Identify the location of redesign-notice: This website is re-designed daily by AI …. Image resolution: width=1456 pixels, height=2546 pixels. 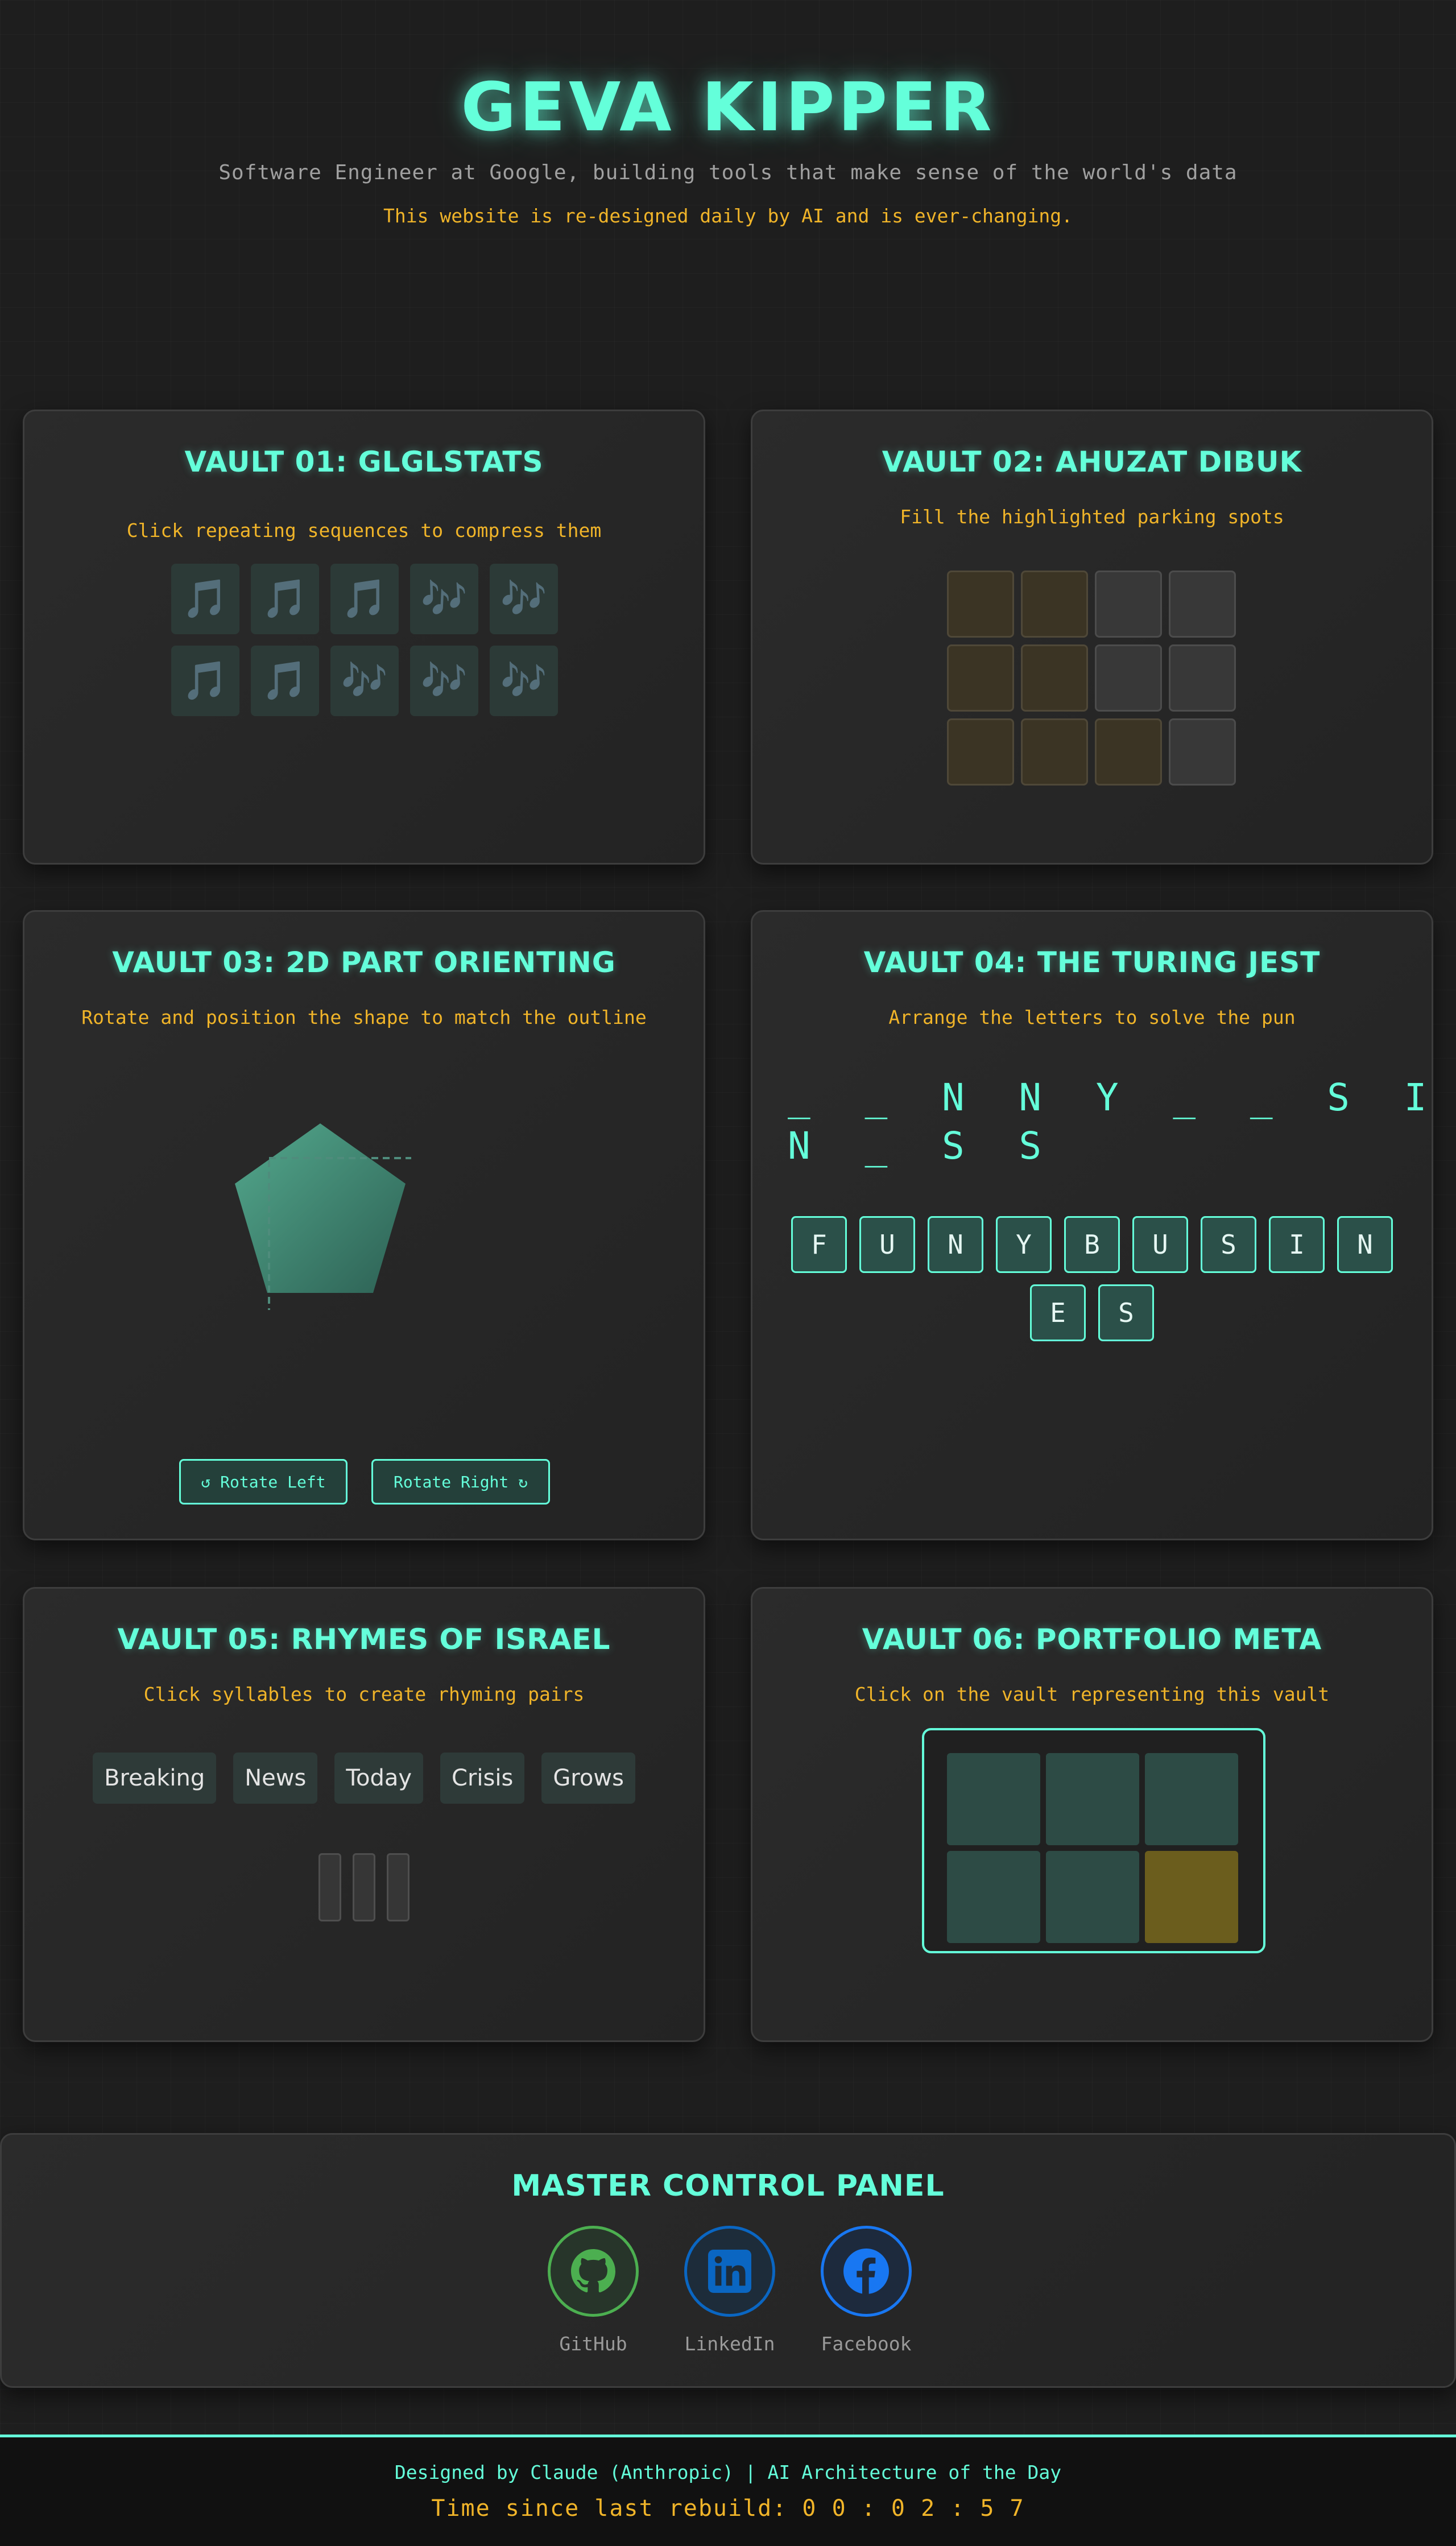
(728, 216).